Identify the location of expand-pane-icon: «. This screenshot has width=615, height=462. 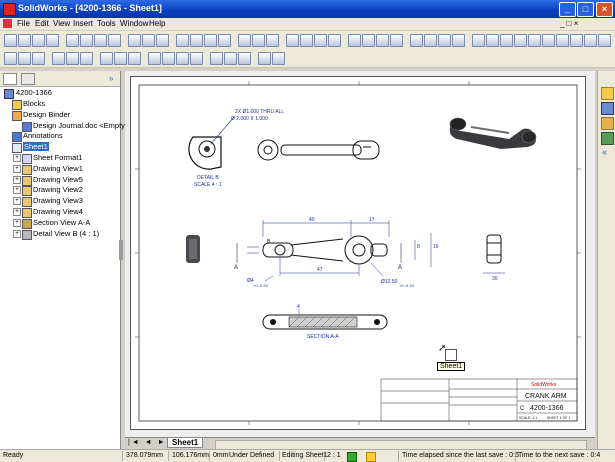
(604, 152).